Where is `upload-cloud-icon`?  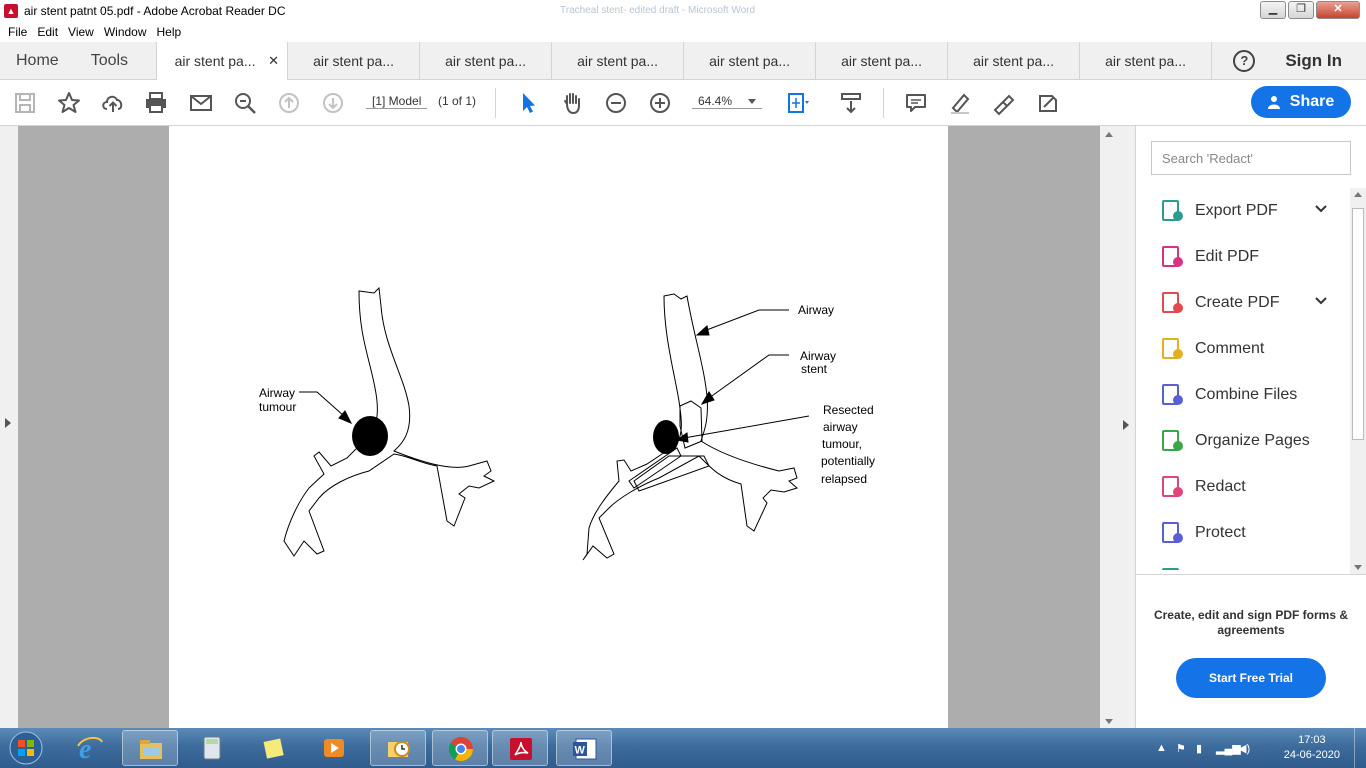 upload-cloud-icon is located at coordinates (113, 103).